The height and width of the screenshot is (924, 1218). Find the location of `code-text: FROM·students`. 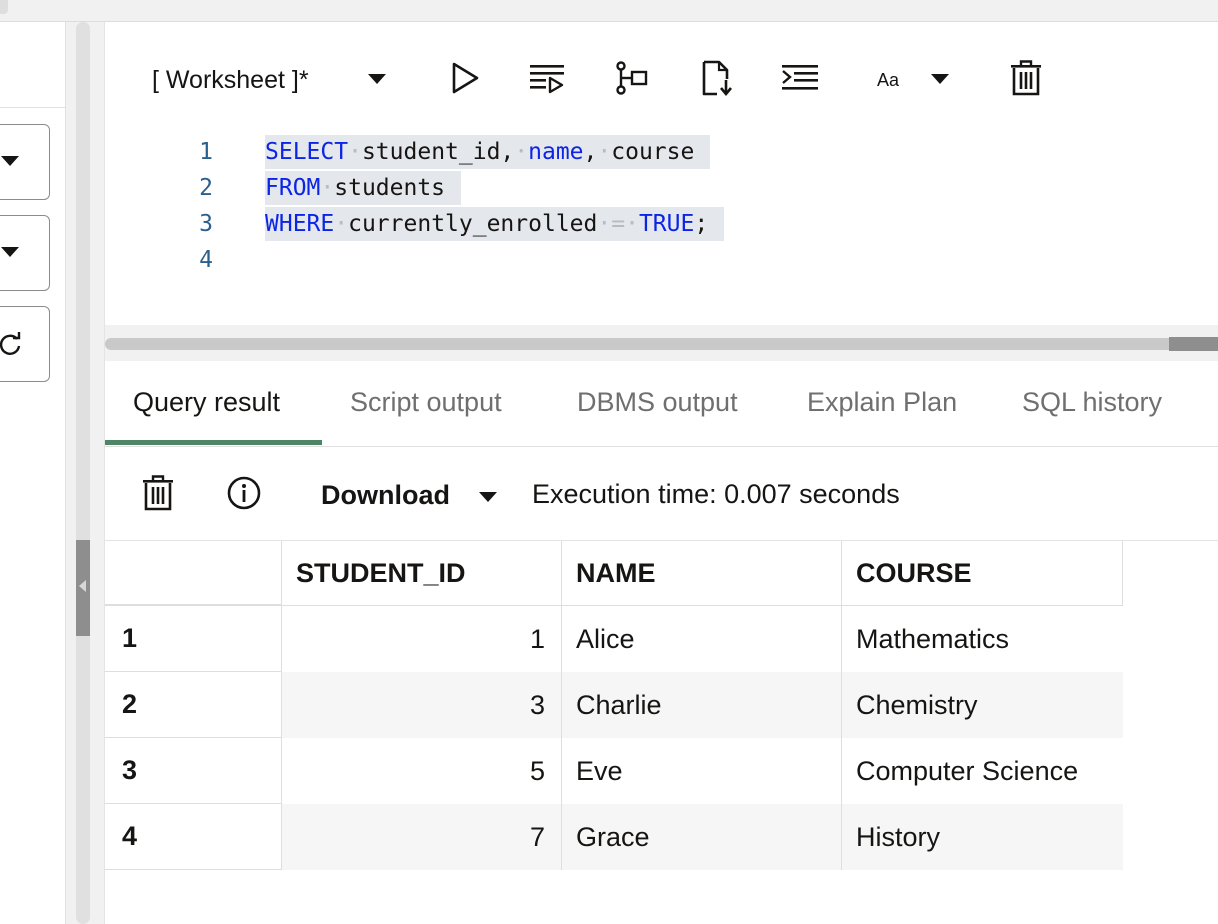

code-text: FROM·students is located at coordinates (363, 188).